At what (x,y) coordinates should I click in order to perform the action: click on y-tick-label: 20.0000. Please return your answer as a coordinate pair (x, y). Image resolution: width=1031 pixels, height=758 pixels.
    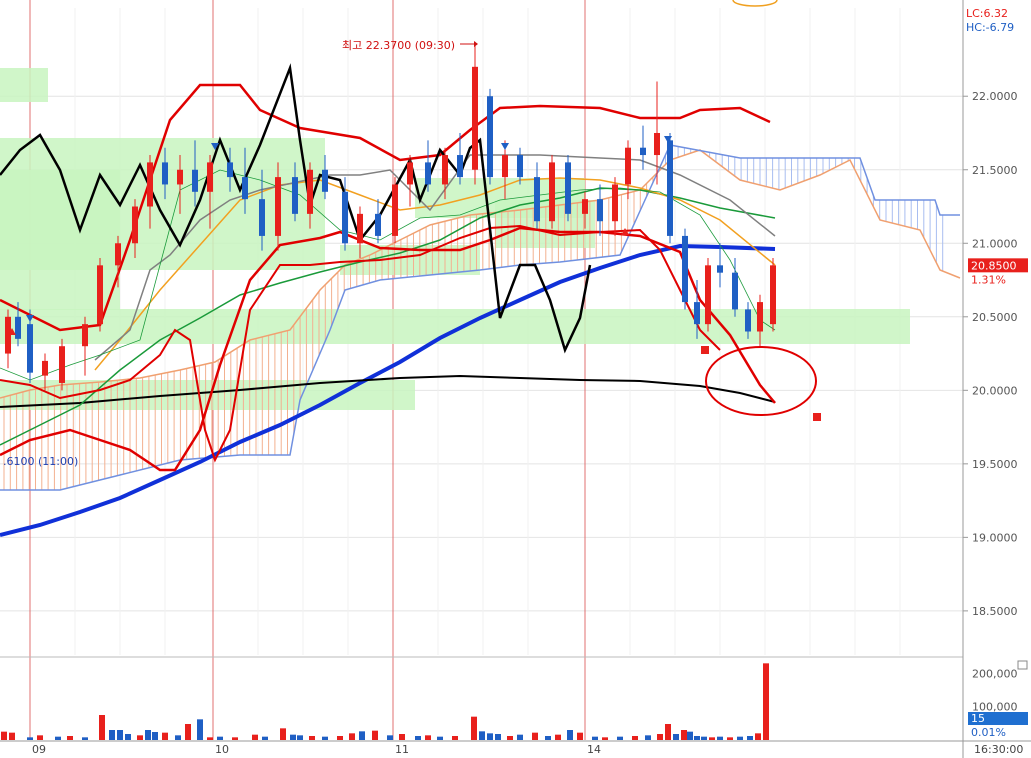
    Looking at the image, I should click on (995, 390).